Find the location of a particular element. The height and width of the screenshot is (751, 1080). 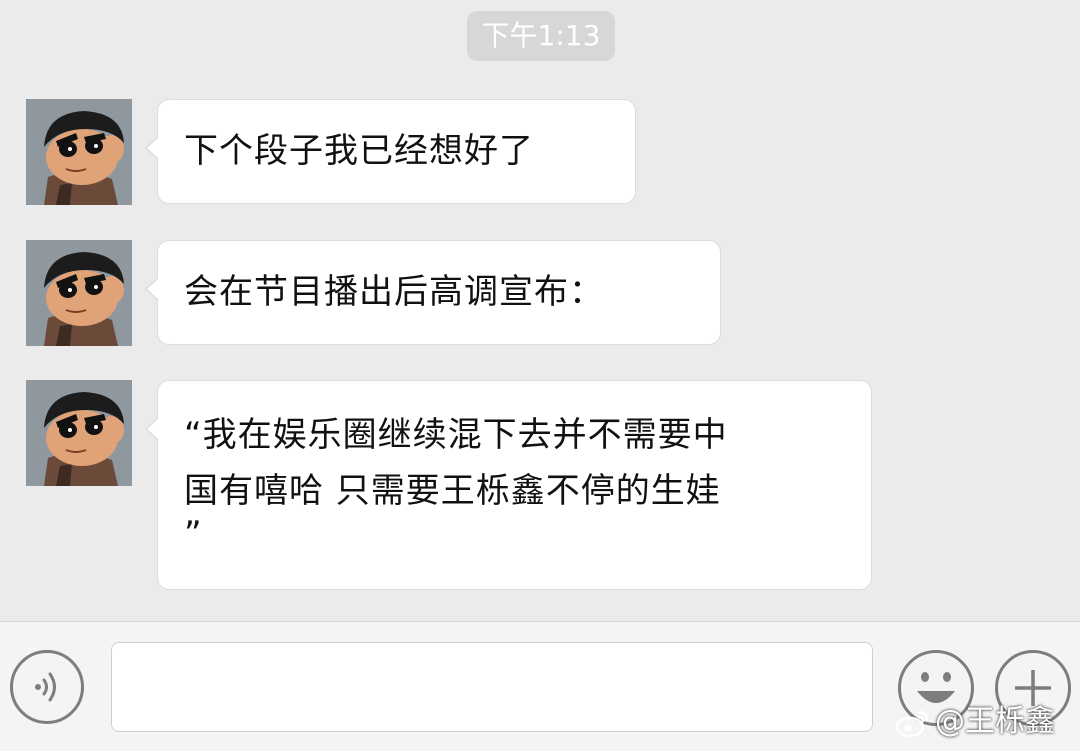

message-input is located at coordinates (492, 687).